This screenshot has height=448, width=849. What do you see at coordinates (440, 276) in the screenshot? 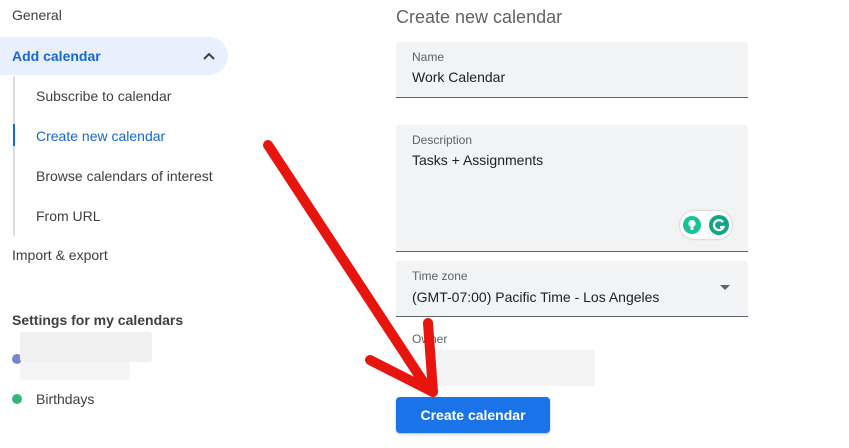
I see `timezone-label: Time zone` at bounding box center [440, 276].